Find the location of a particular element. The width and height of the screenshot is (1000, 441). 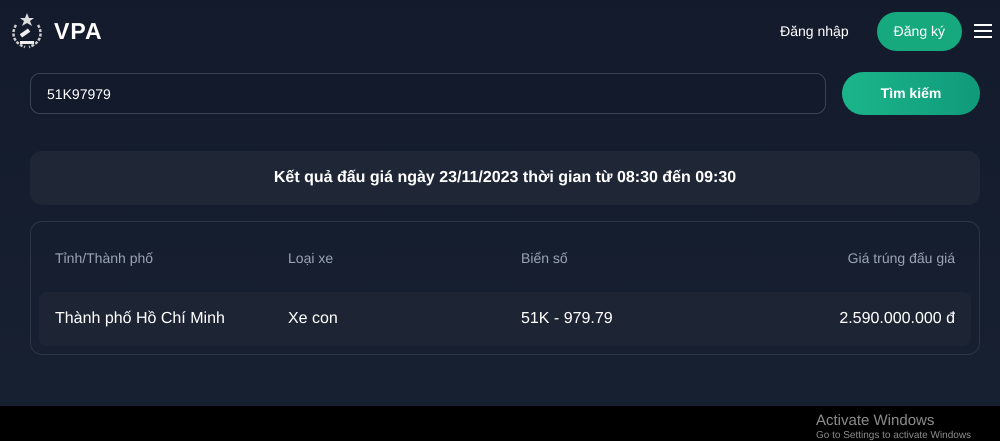

table-cell-text: 2.590.000.000 đ is located at coordinates (897, 319).